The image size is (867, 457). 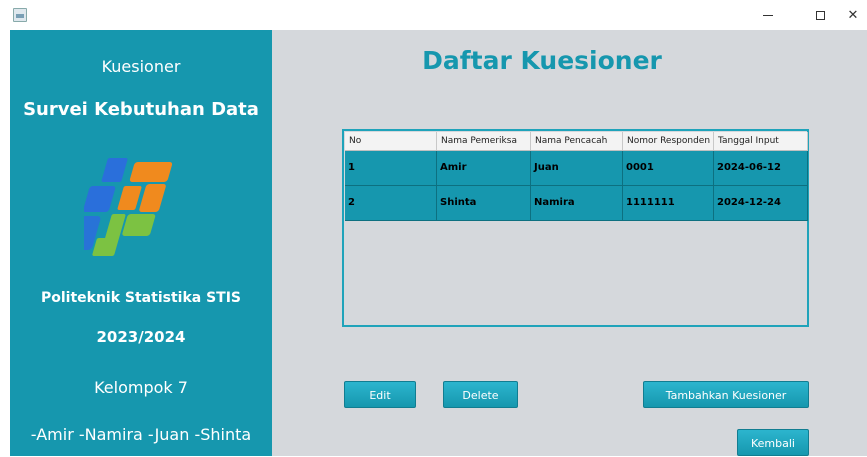 What do you see at coordinates (391, 141) in the screenshot?
I see `column-header-no: No` at bounding box center [391, 141].